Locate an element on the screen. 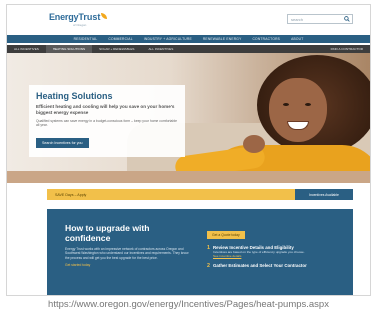 This screenshot has height=314, width=377. step-number: 2 is located at coordinates (208, 266).